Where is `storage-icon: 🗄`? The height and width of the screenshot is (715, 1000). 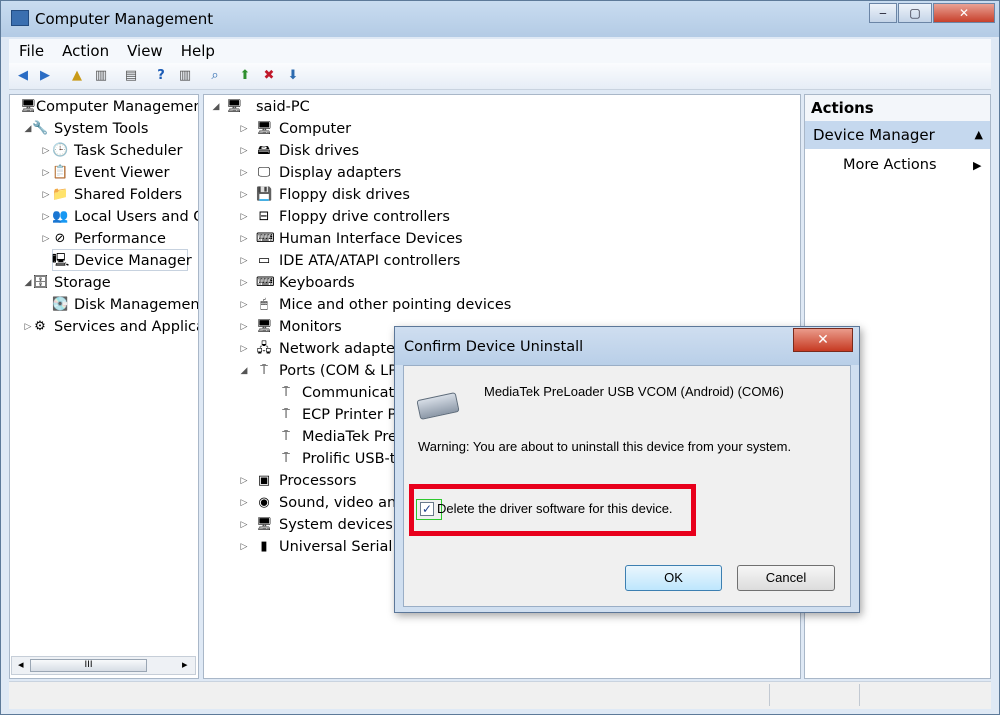 storage-icon: 🗄 is located at coordinates (40, 282).